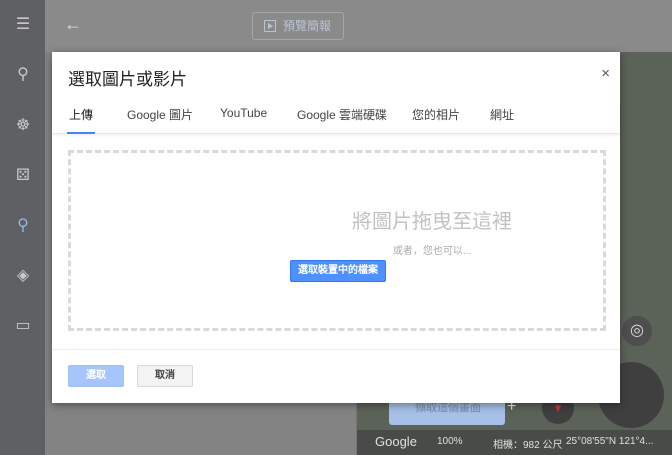 The height and width of the screenshot is (455, 672). Describe the element at coordinates (96, 376) in the screenshot. I see `select-button: 選取` at that location.